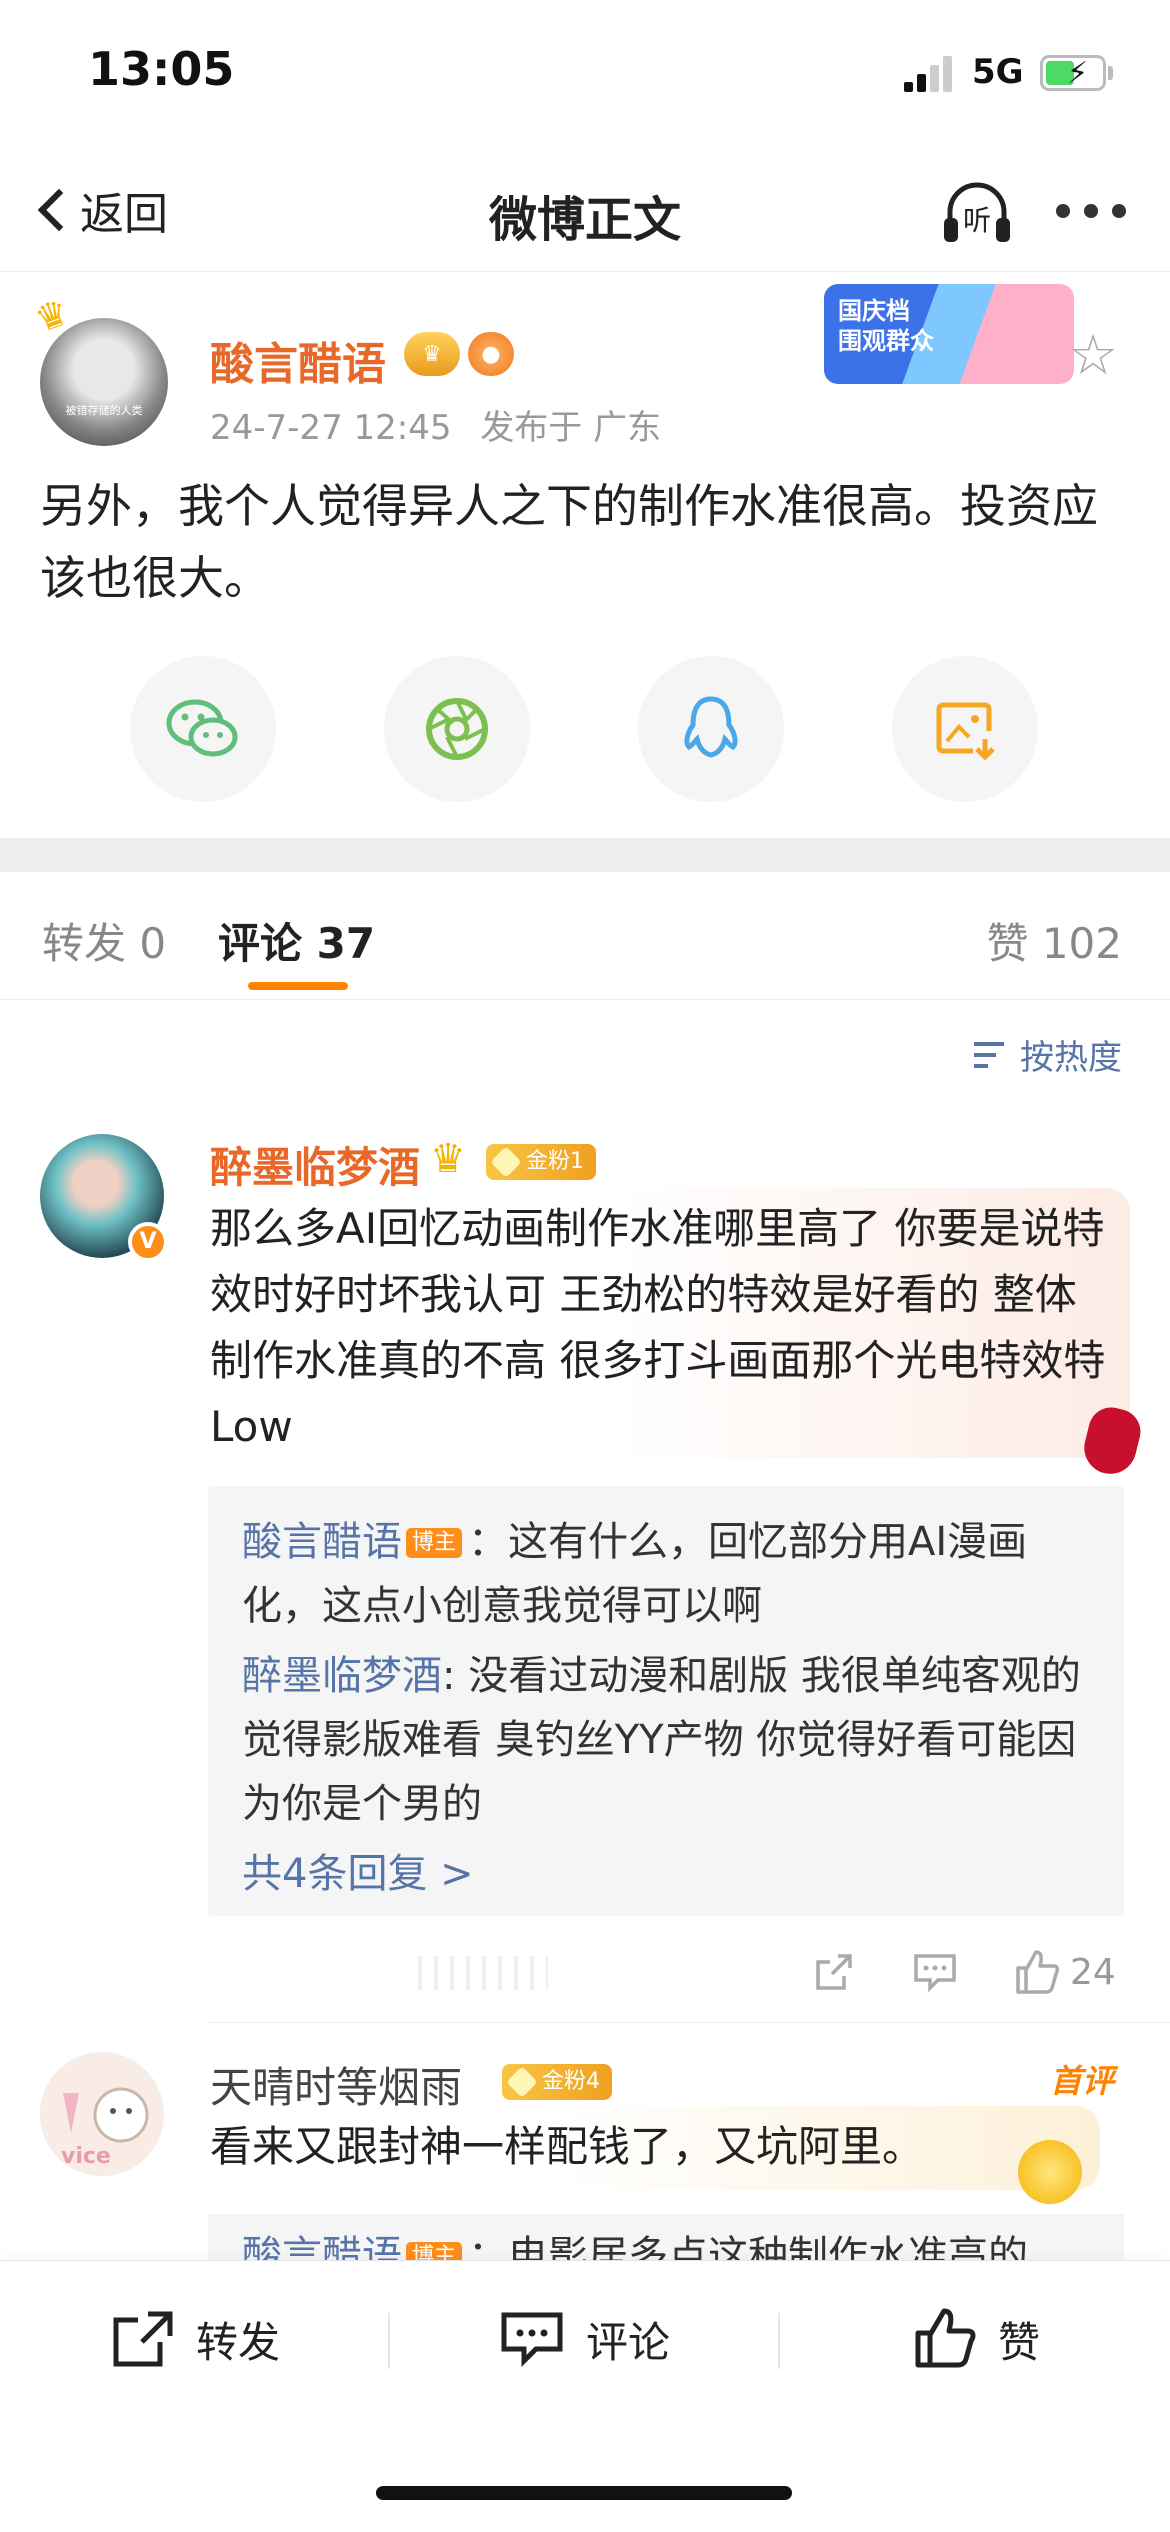 The height and width of the screenshot is (2532, 1170). I want to click on comment-separator, so click(689, 2022).